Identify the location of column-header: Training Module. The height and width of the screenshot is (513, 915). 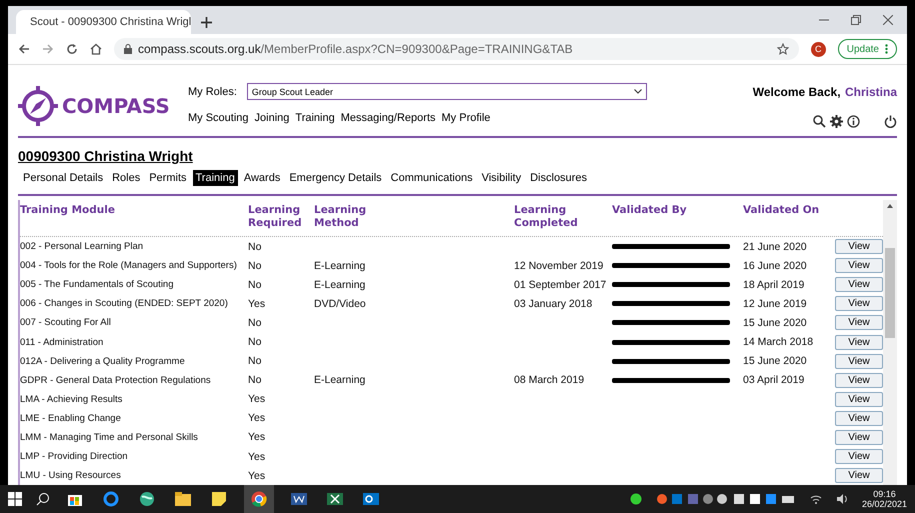
(68, 210).